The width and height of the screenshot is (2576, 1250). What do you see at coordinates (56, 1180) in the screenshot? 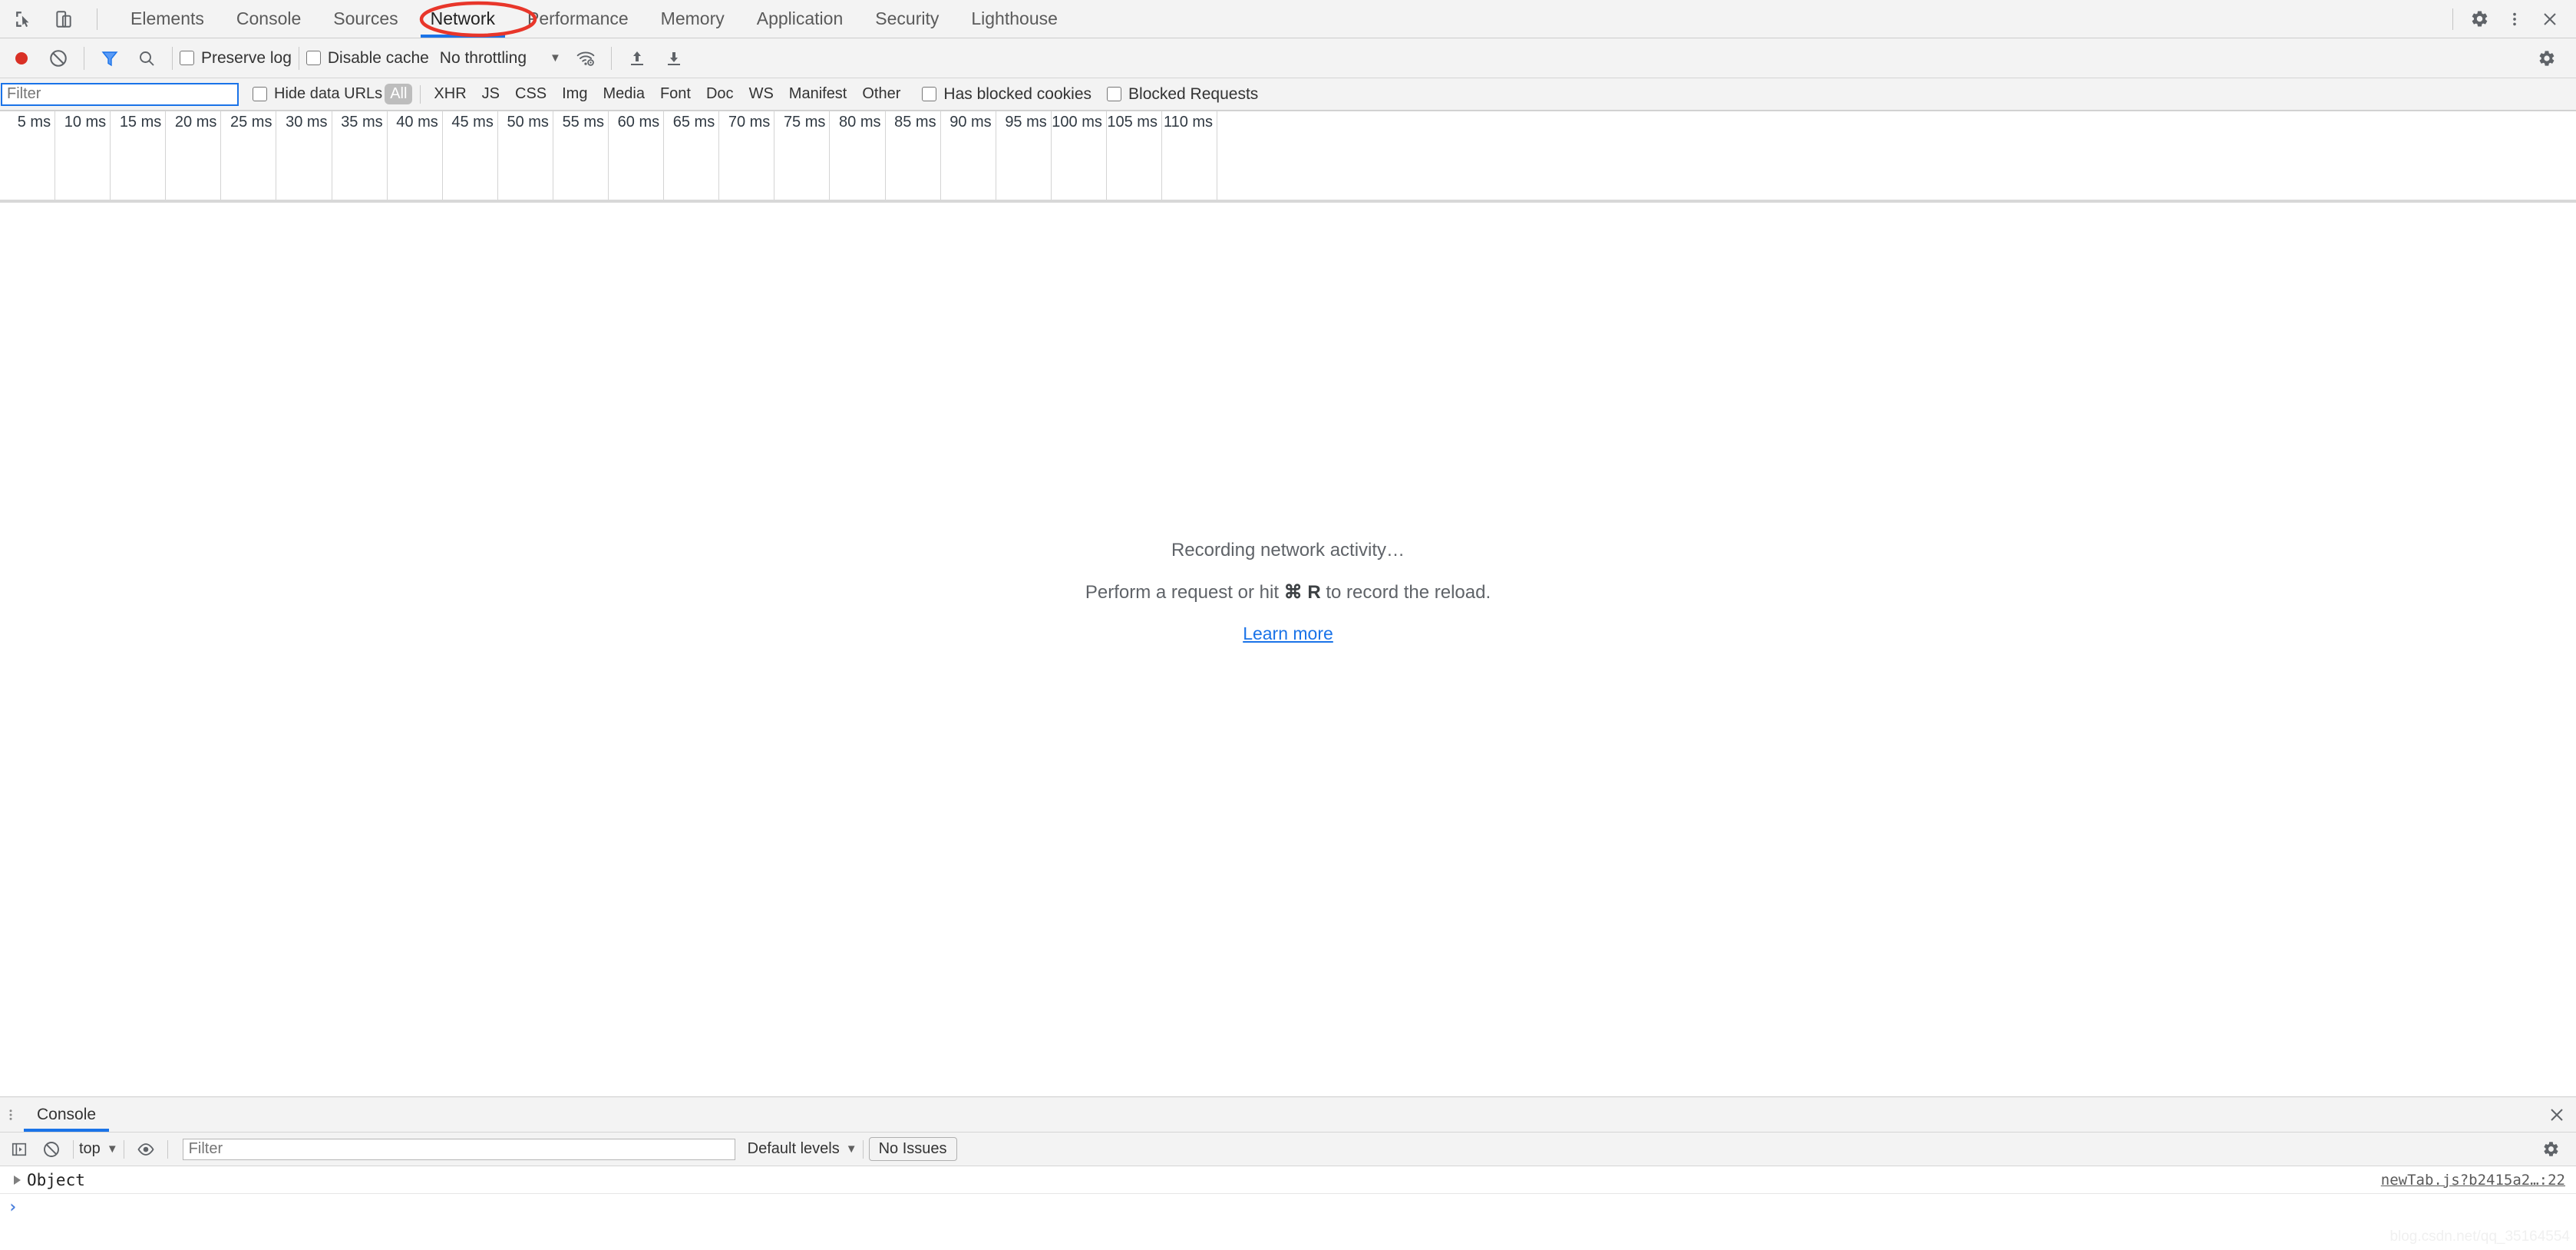
I see `console-message-text: Object` at bounding box center [56, 1180].